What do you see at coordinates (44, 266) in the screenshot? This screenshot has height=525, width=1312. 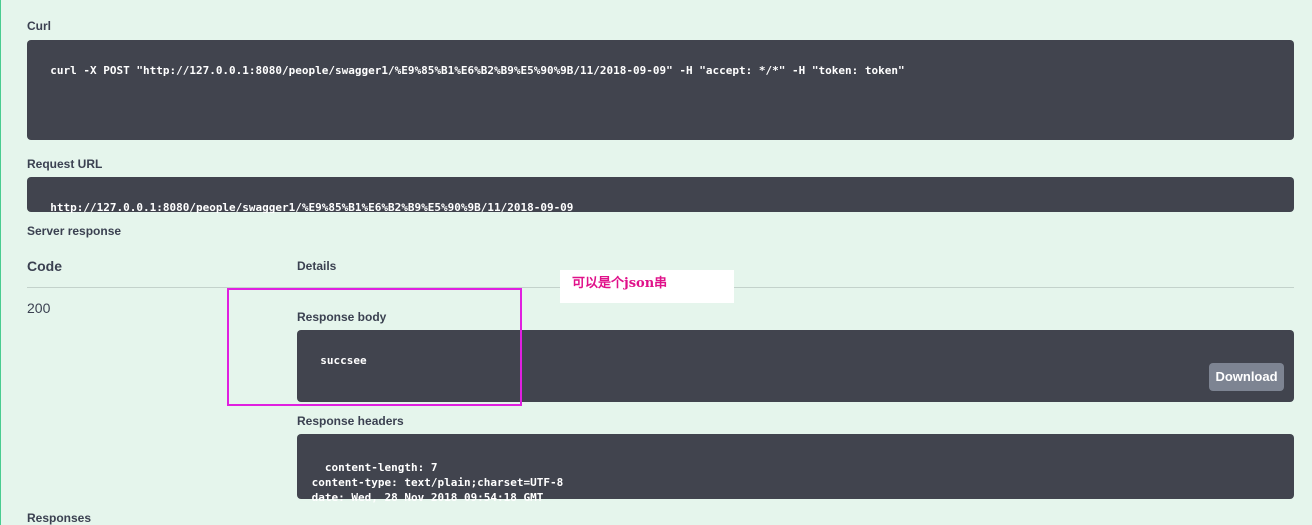 I see `code-column-header: Code` at bounding box center [44, 266].